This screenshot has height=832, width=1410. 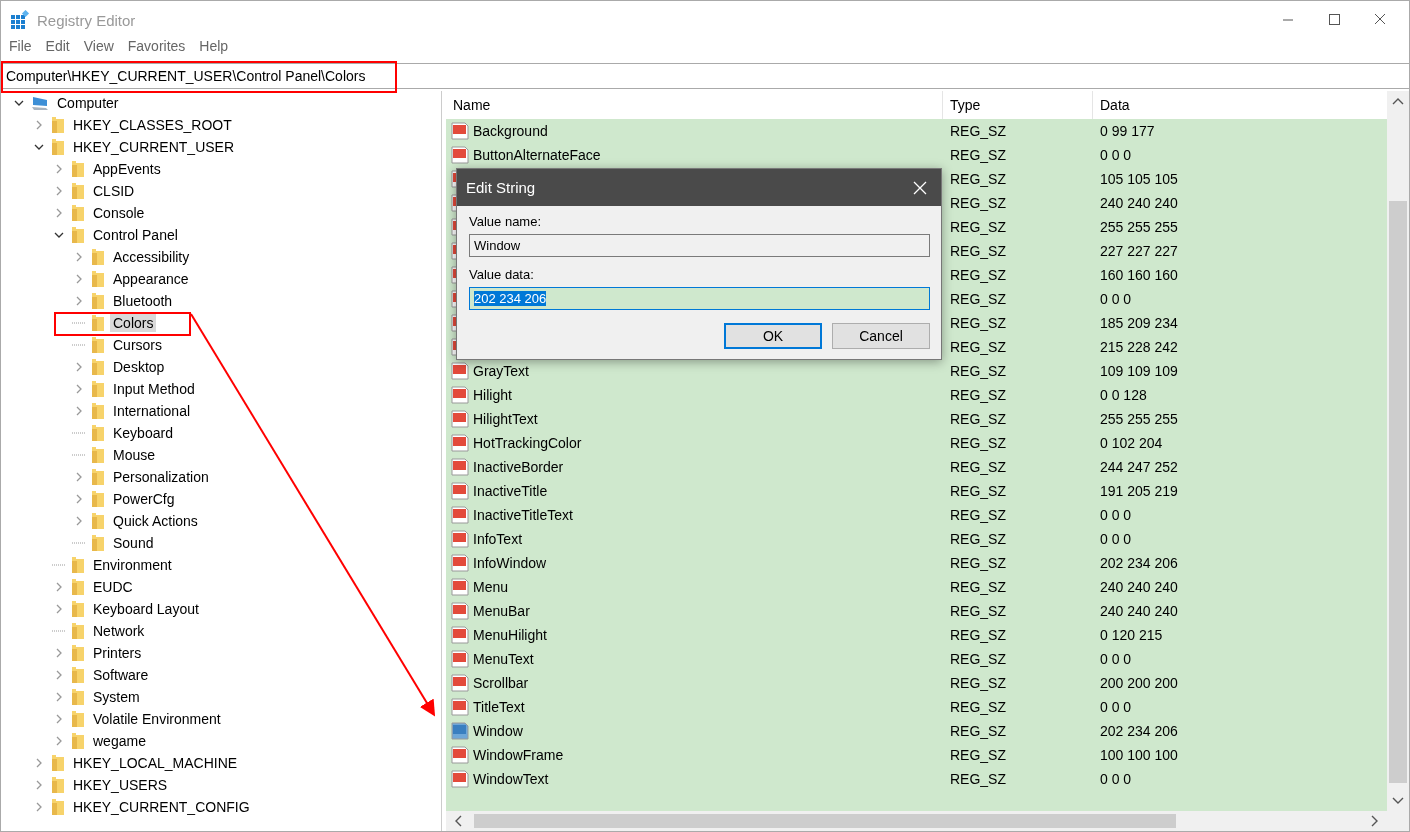 I want to click on tree-item: Desktop, so click(x=139, y=367).